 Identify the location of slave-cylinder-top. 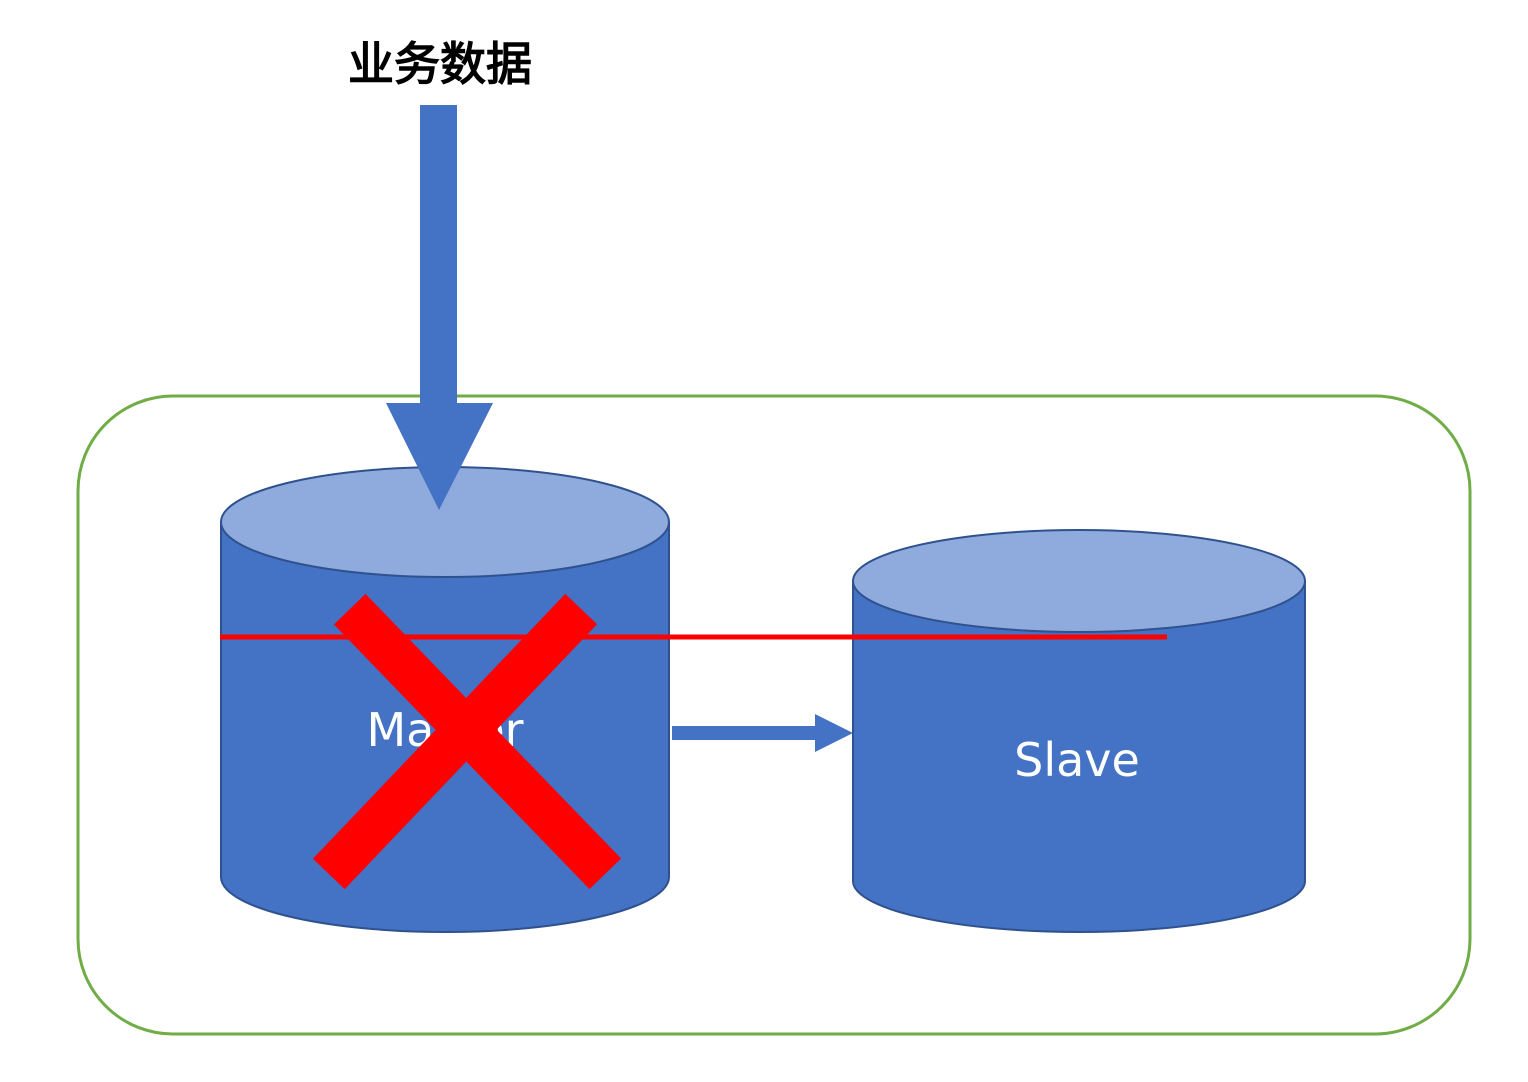
(1079, 581).